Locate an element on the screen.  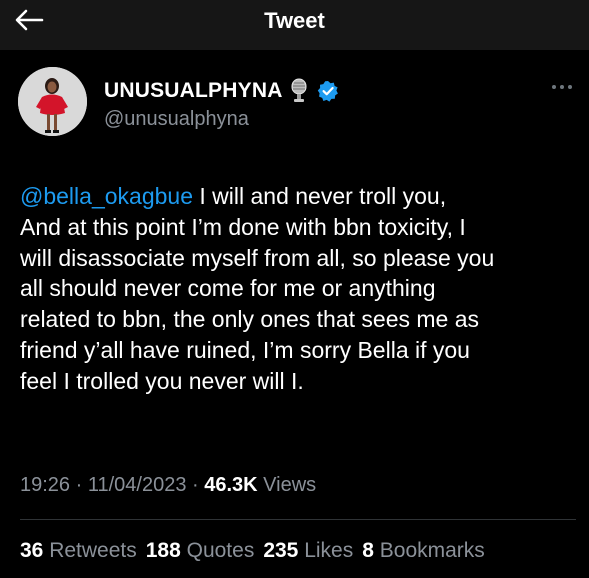
quotes-stat: 188 Quotes is located at coordinates (200, 550).